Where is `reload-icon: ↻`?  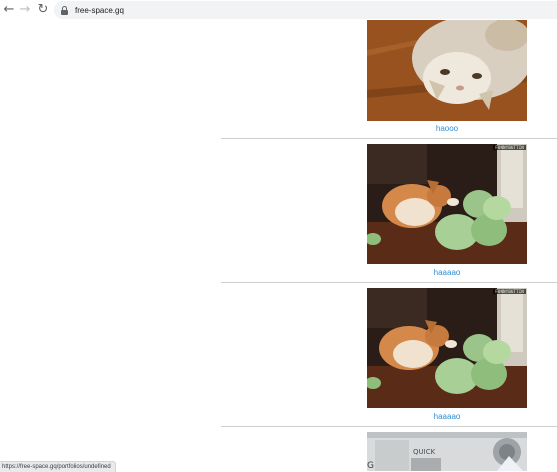
reload-icon: ↻ is located at coordinates (43, 10).